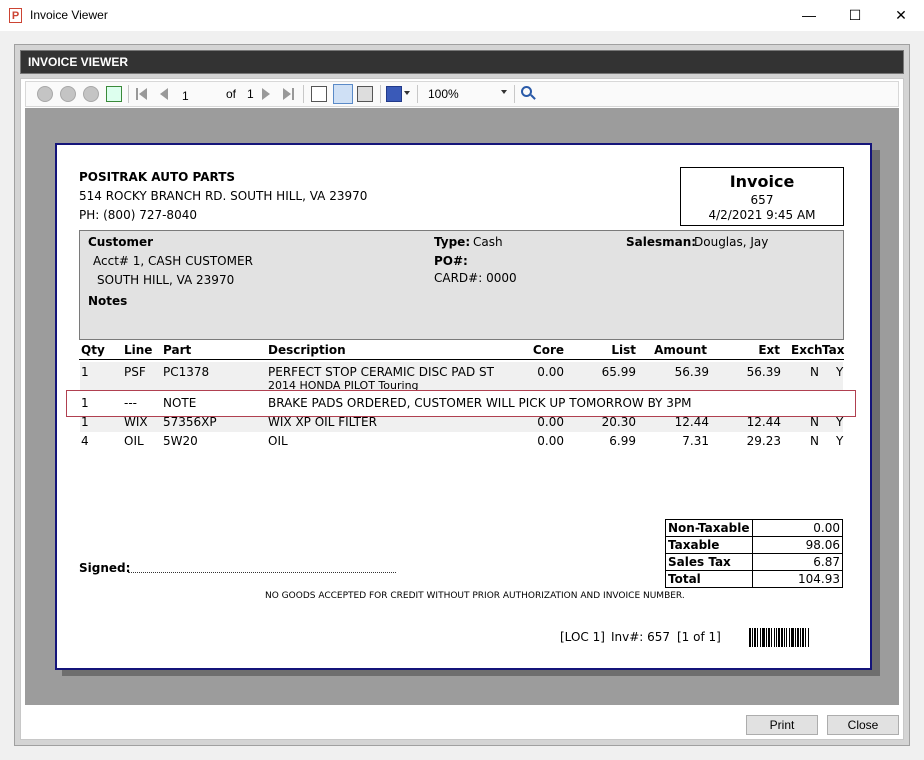  I want to click on signature-line, so click(262, 572).